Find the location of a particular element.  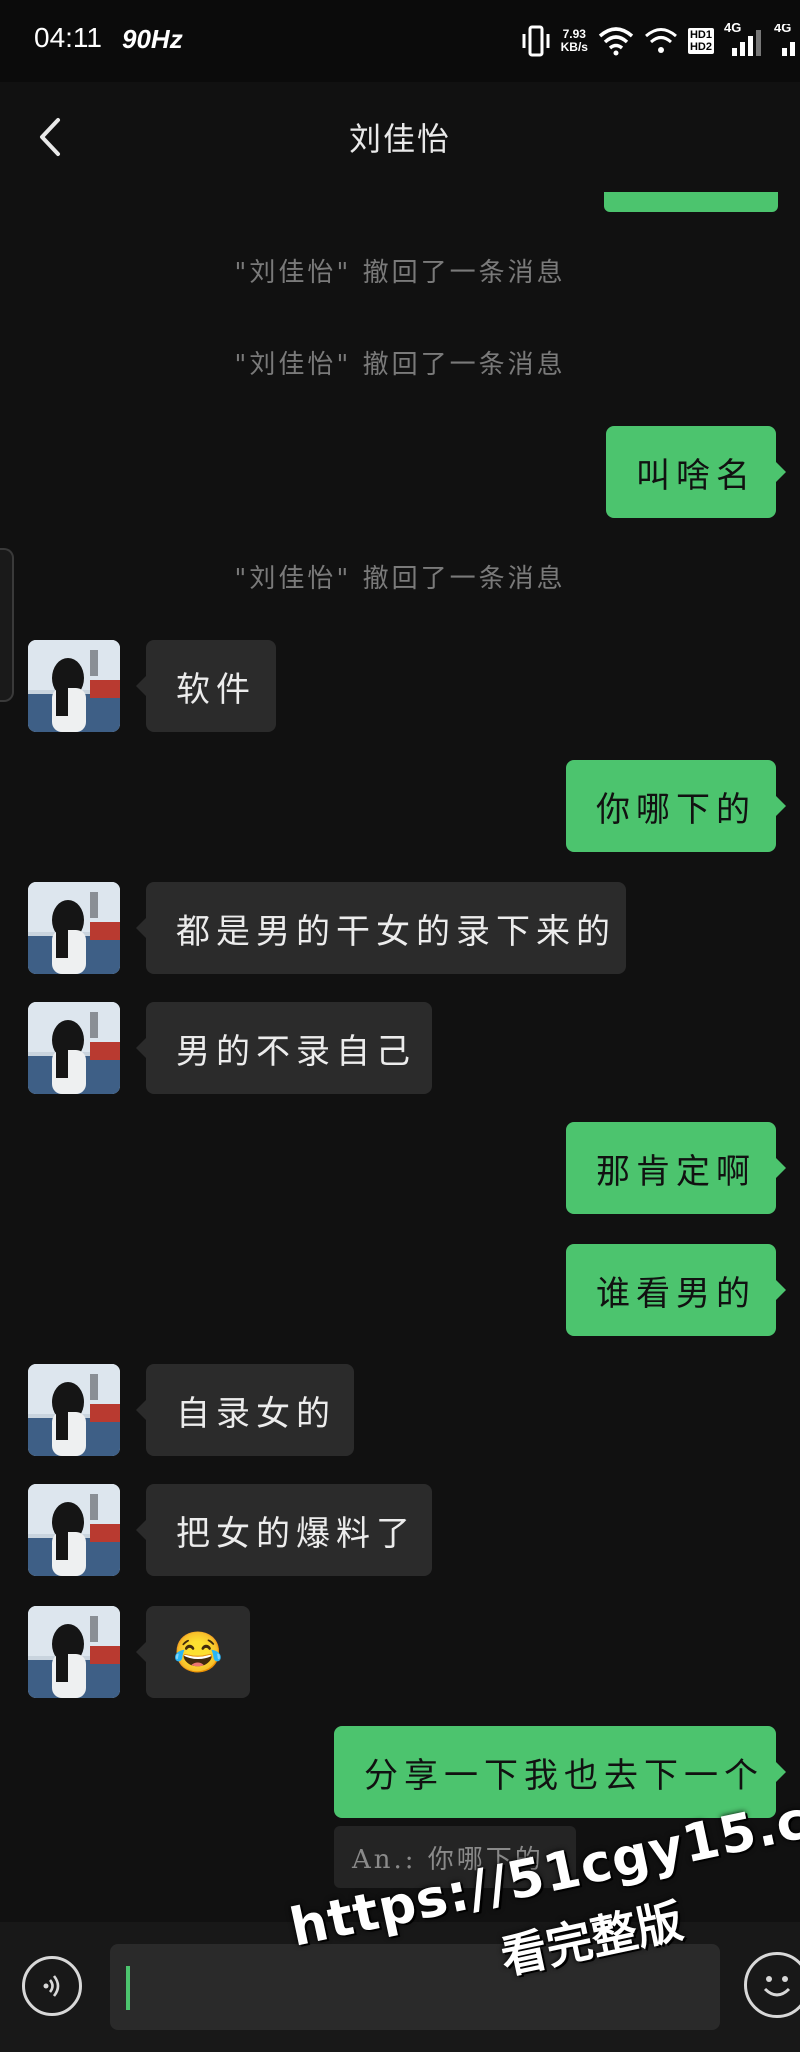

message-bubble-self: 叫啥名 is located at coordinates (696, 472).